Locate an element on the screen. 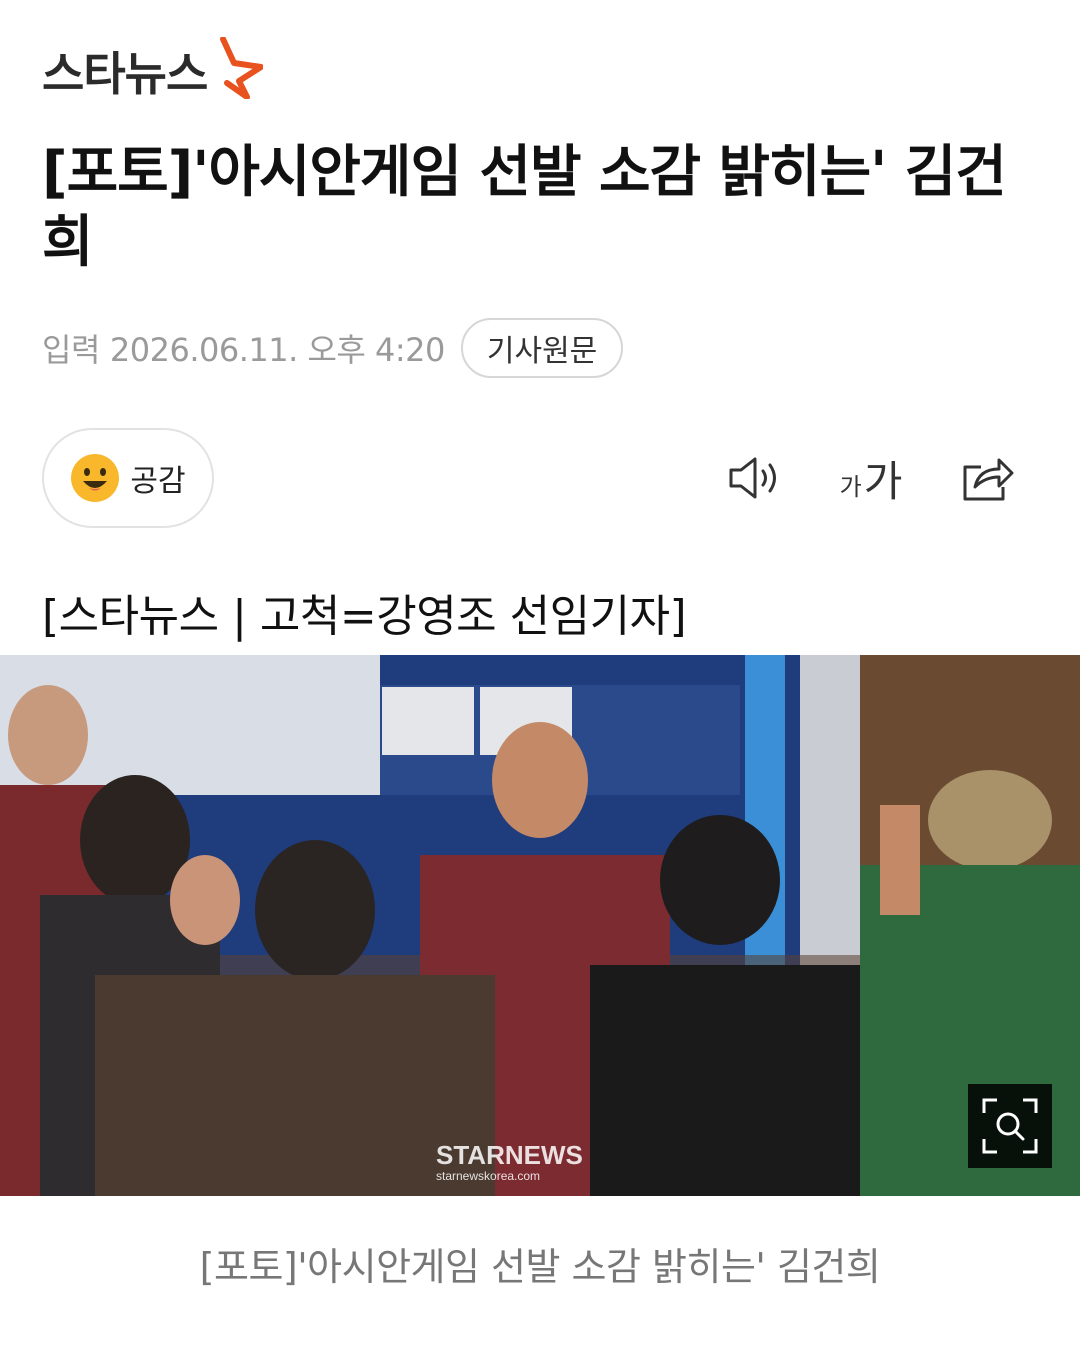 This screenshot has height=1347, width=1080. starnews-logo: 스타뉴스 is located at coordinates (153, 70).